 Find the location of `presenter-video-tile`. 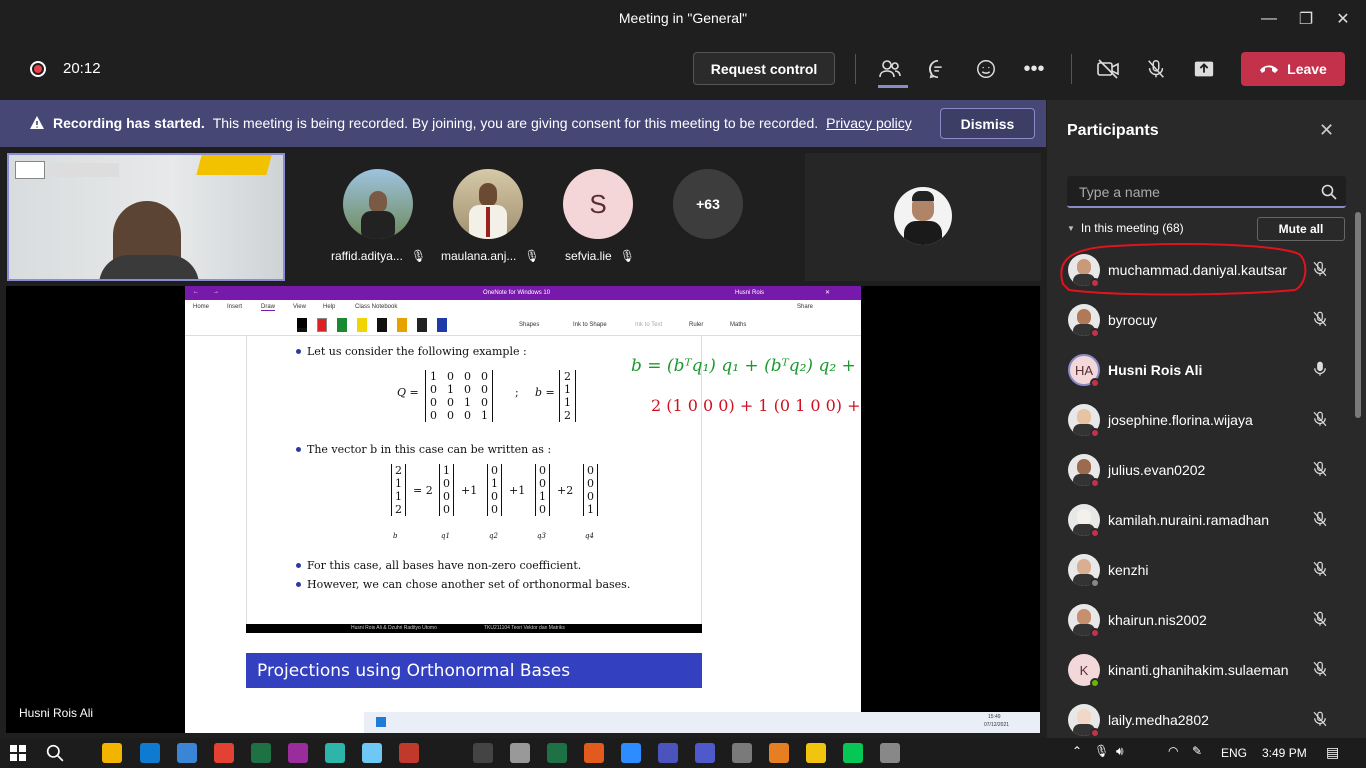

presenter-video-tile is located at coordinates (146, 217).